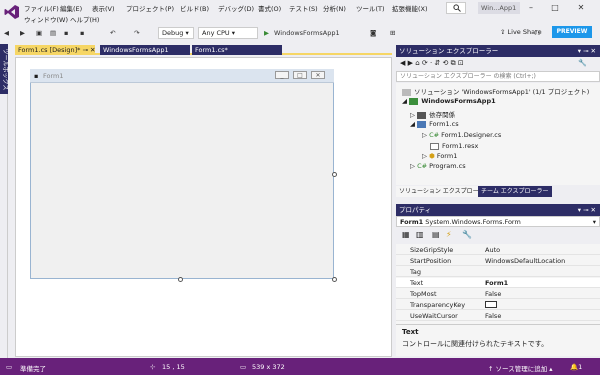 The image size is (600, 375). I want to click on tree-item-label: Form1.resx, so click(460, 146).